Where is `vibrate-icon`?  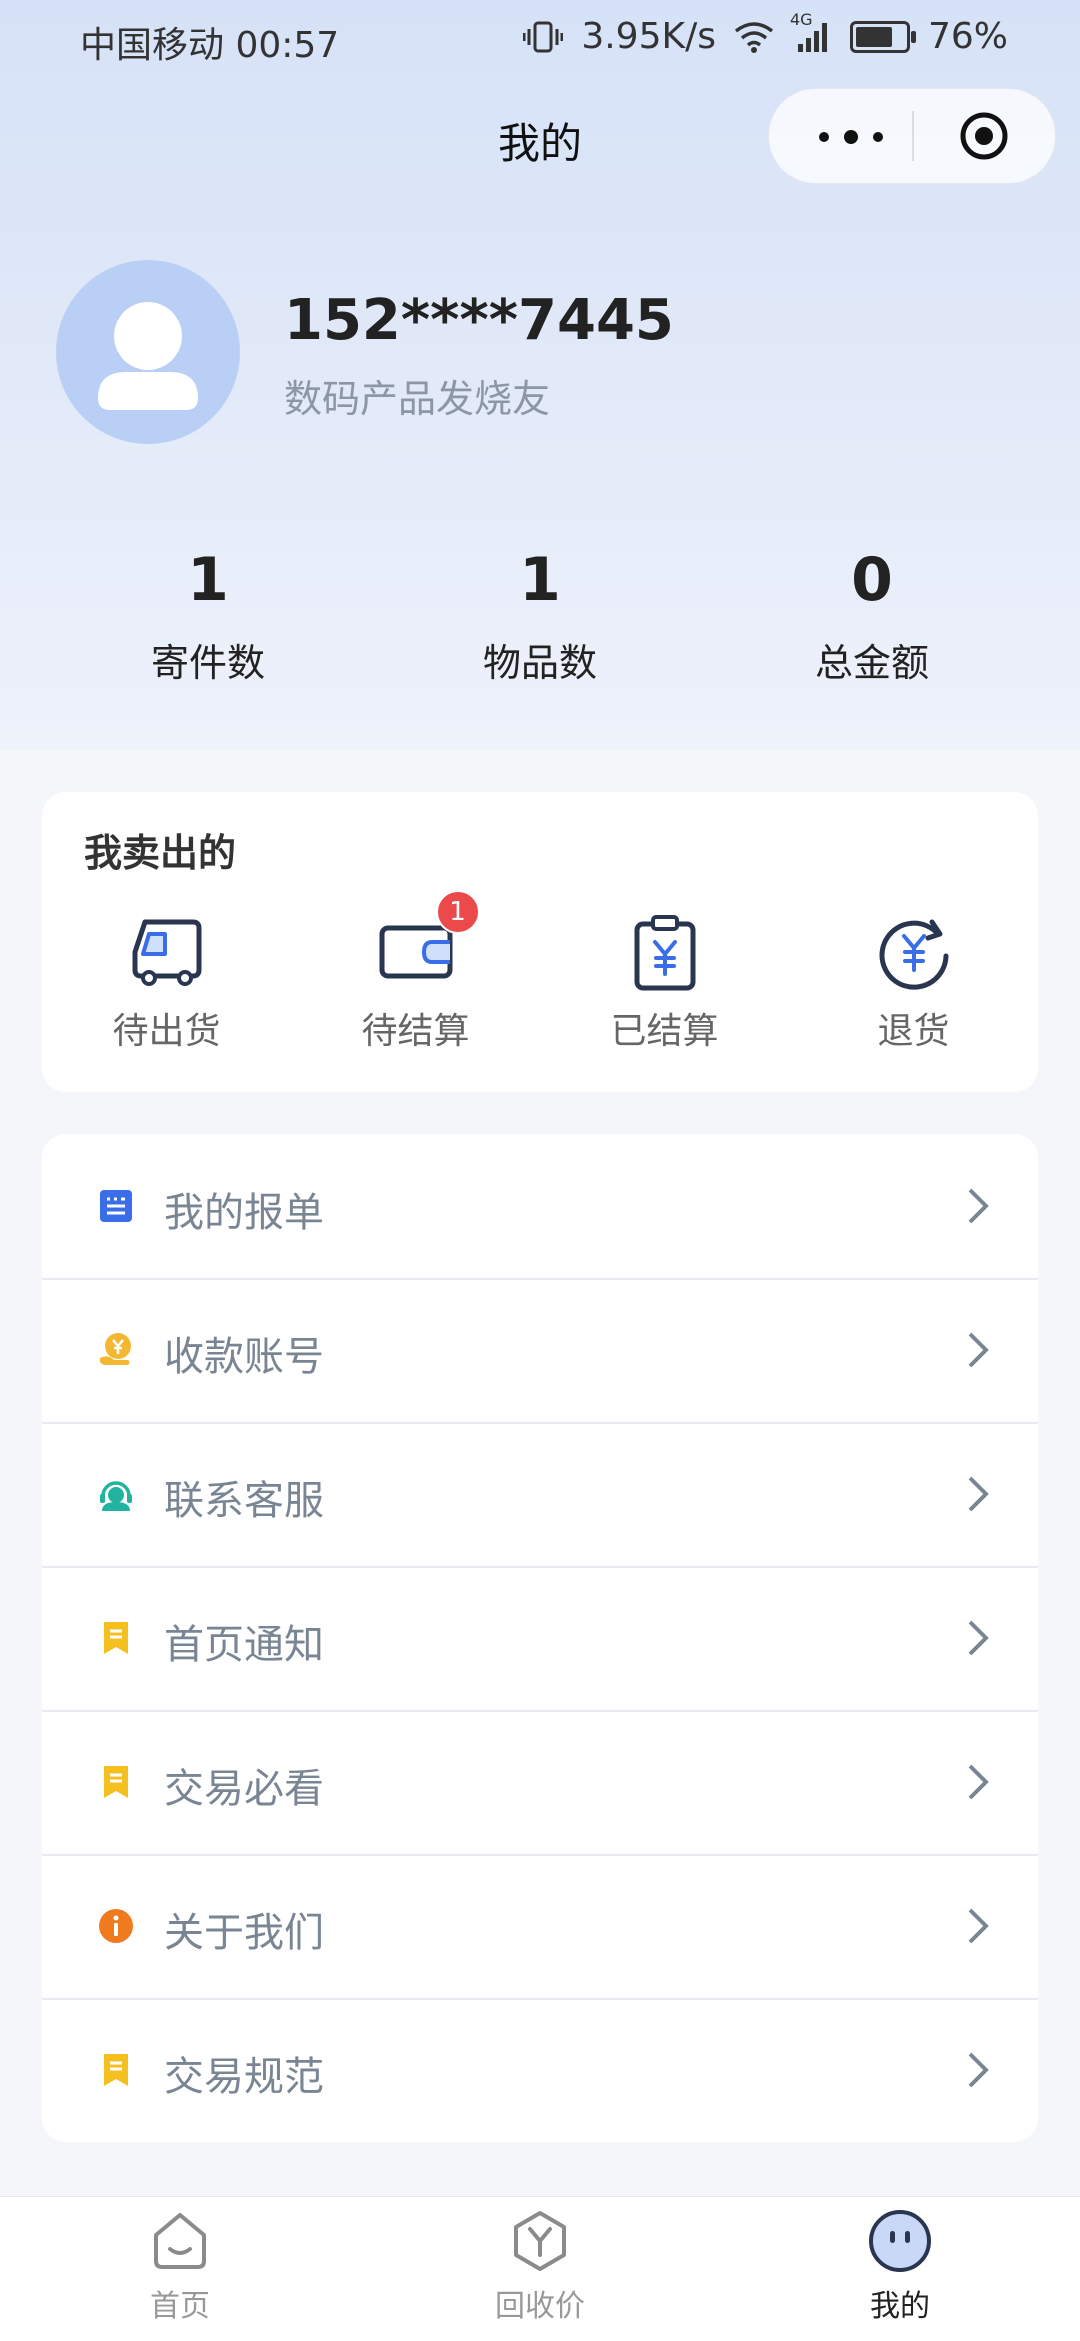
vibrate-icon is located at coordinates (543, 36).